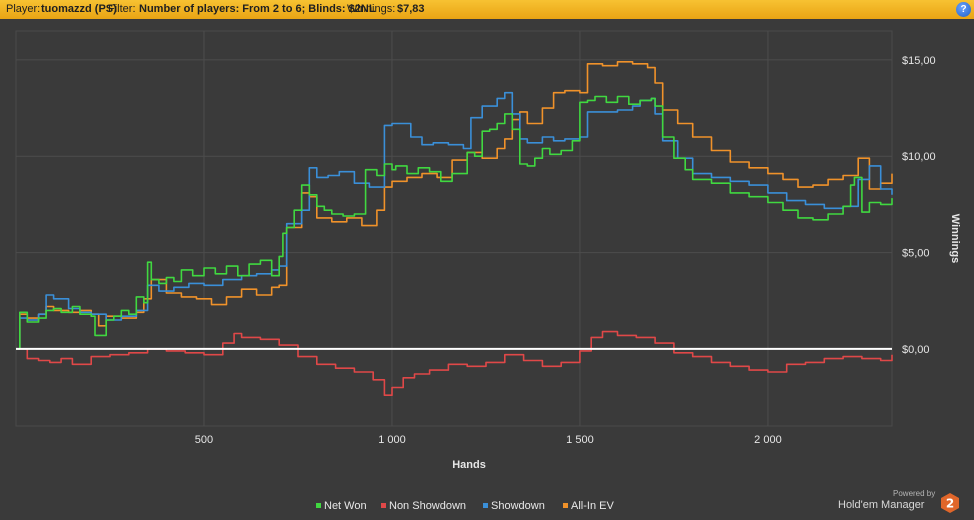 This screenshot has height=520, width=974. Describe the element at coordinates (392, 440) in the screenshot. I see `x-tick-label: 1 000` at that location.